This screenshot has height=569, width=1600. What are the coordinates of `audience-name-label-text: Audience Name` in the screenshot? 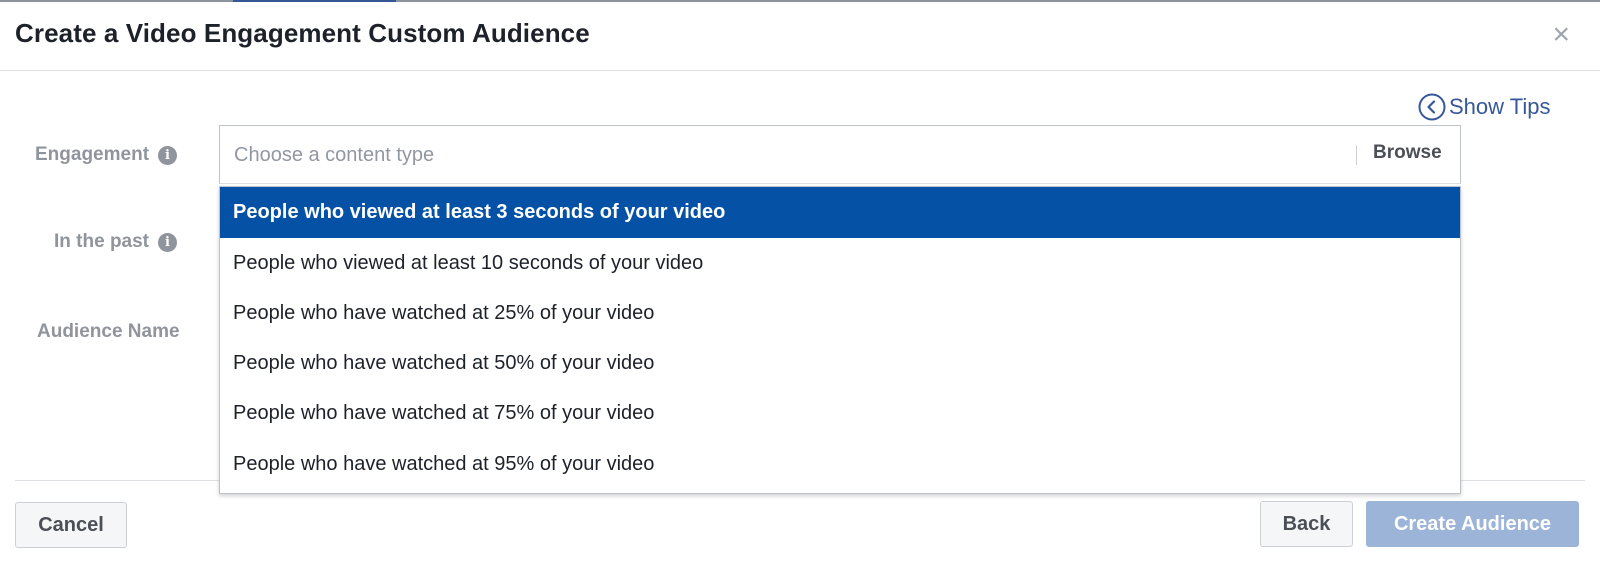 It's located at (108, 331).